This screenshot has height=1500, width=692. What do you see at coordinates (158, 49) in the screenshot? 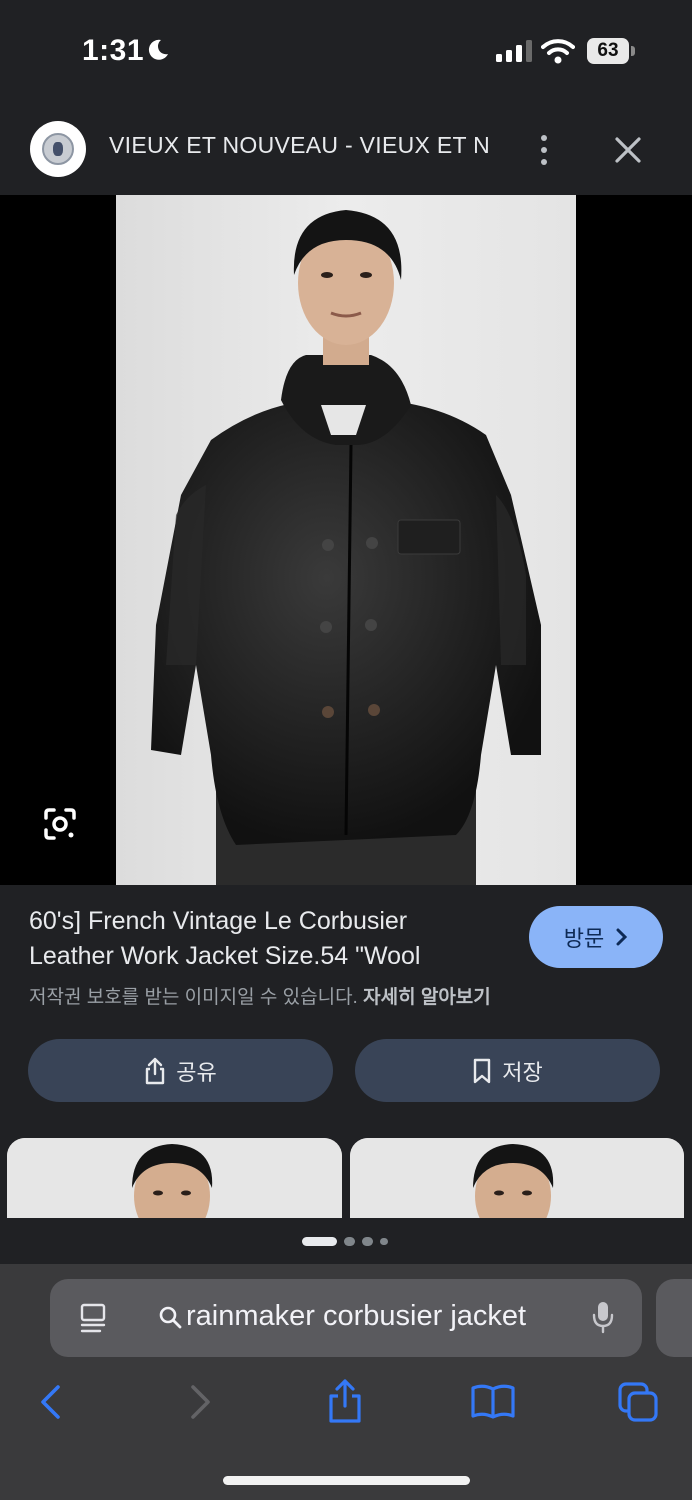
I see `moon-icon` at bounding box center [158, 49].